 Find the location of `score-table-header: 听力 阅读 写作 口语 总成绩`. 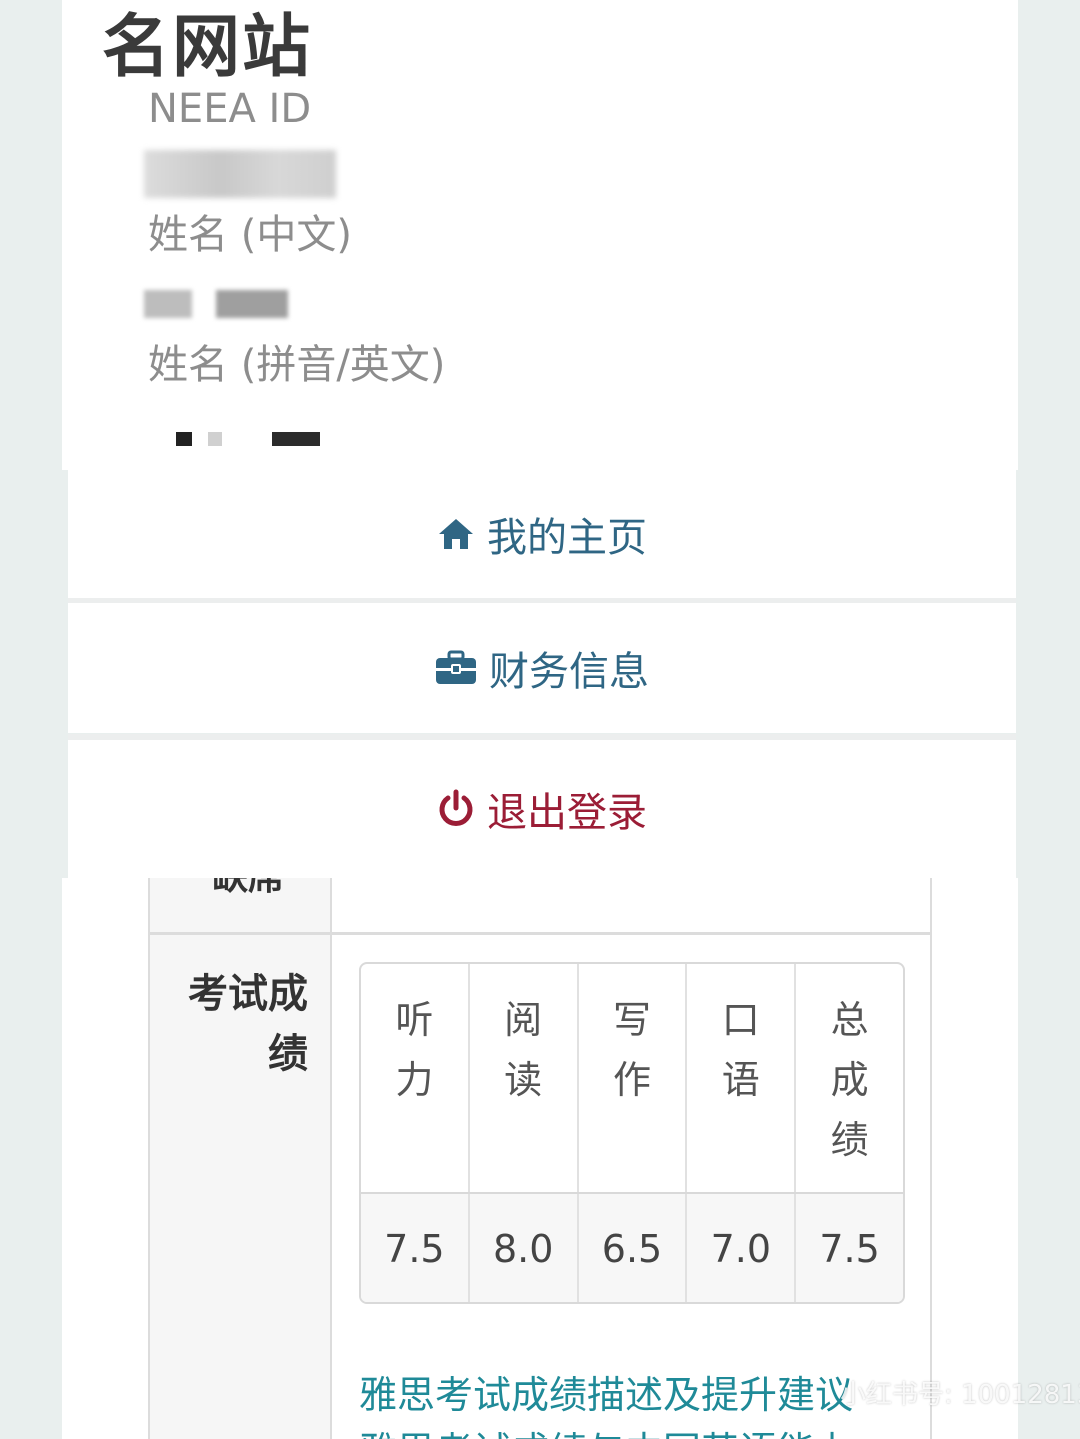

score-table-header: 听力 阅读 写作 口语 总成绩 is located at coordinates (632, 1079).